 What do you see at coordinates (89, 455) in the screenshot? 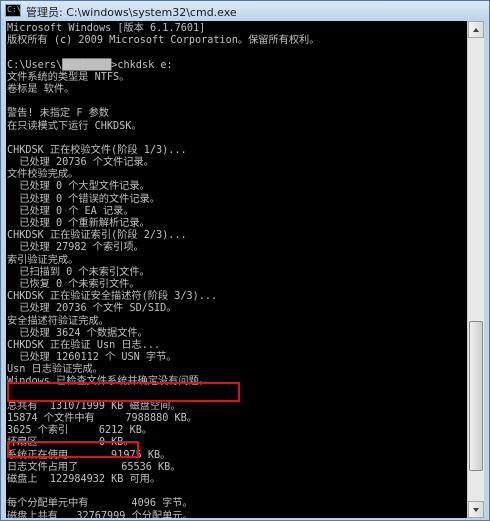
I see `console-line: 系统正在使用 91975 KB。` at bounding box center [89, 455].